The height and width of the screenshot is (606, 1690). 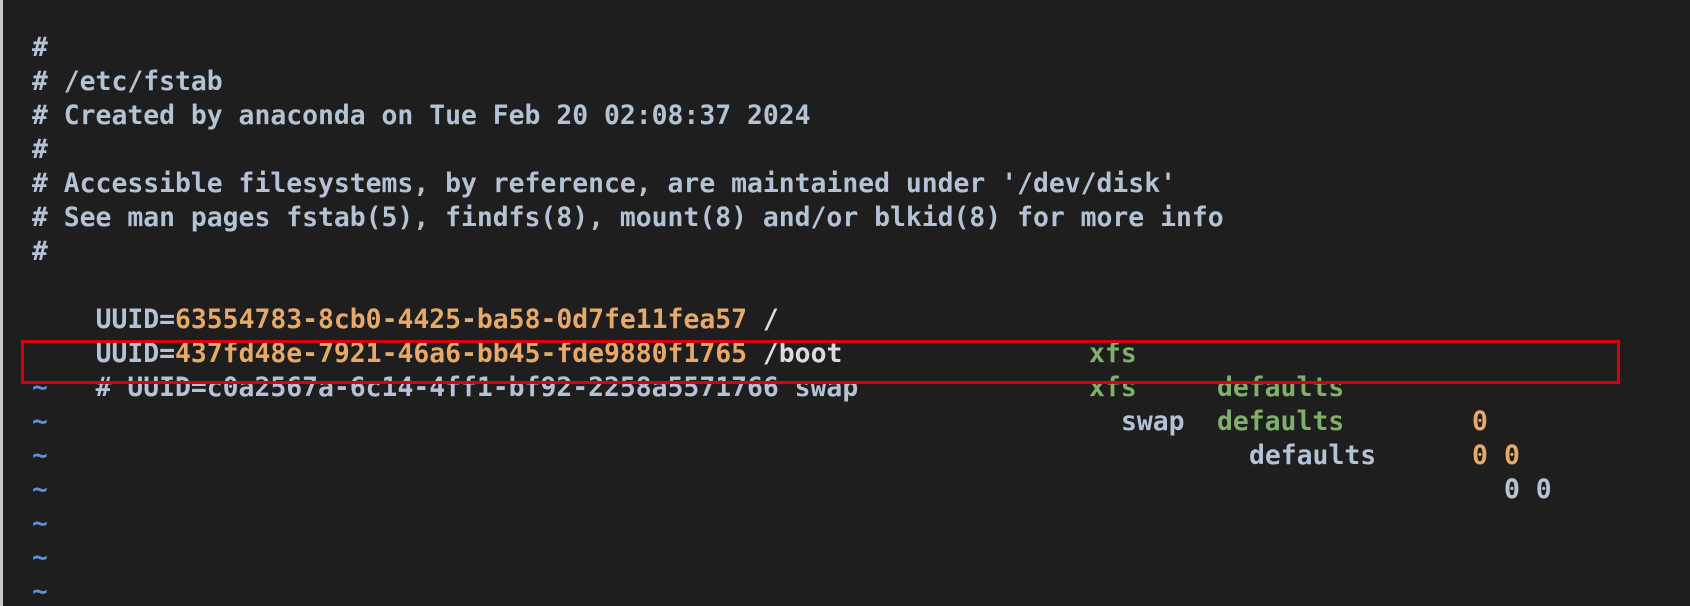 What do you see at coordinates (1313, 455) in the screenshot?
I see `swap-options: defaults` at bounding box center [1313, 455].